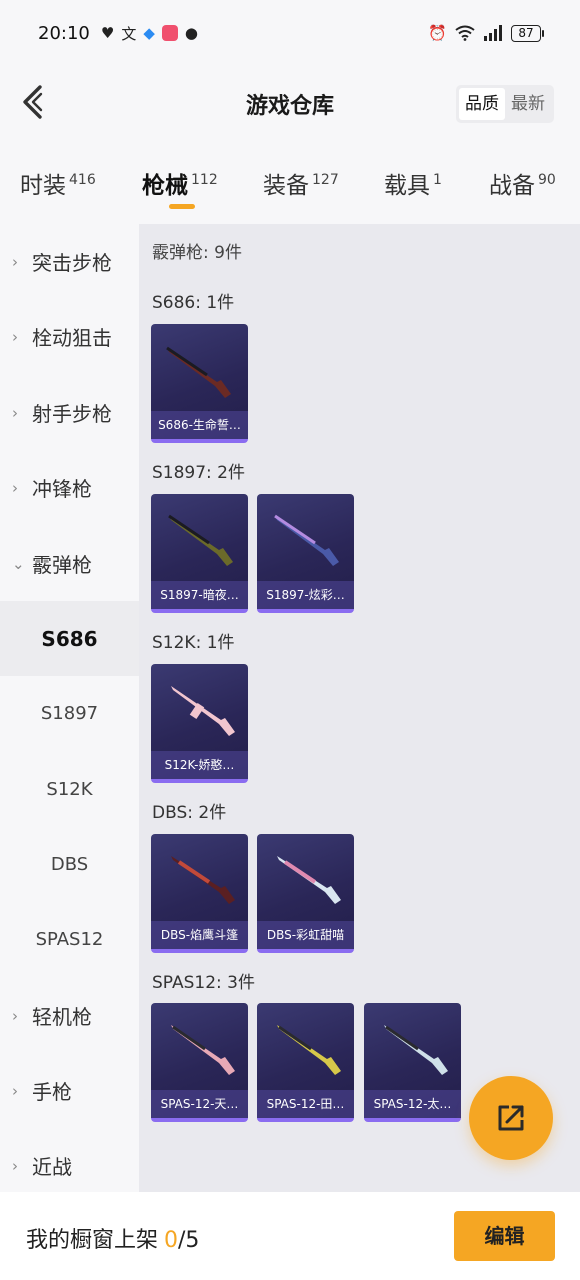 The width and height of the screenshot is (580, 1280). I want to click on shelf-status: 我的橱窗上架 0/5, so click(112, 1238).